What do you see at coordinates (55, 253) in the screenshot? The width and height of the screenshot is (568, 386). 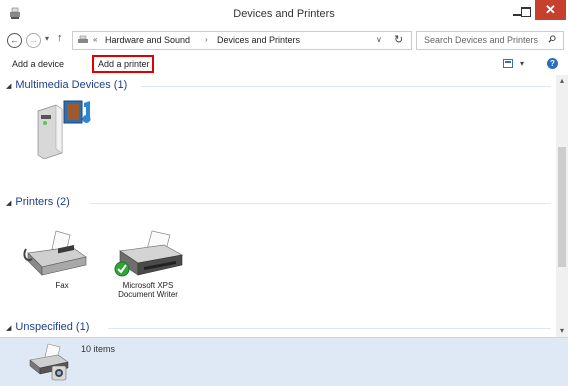 I see `fax-icon` at bounding box center [55, 253].